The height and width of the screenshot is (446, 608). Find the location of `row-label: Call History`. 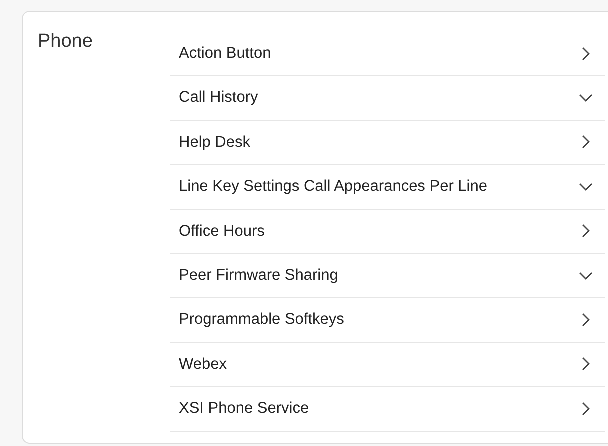

row-label: Call History is located at coordinates (218, 98).